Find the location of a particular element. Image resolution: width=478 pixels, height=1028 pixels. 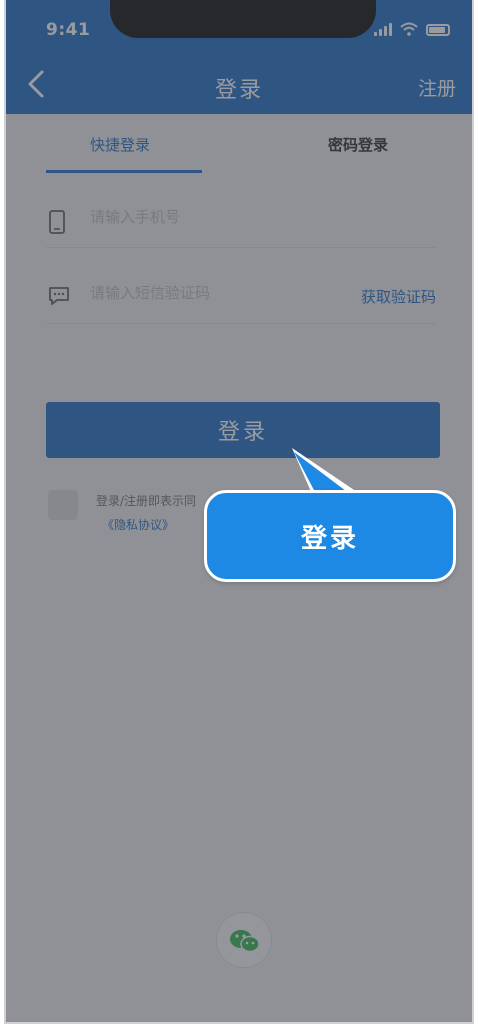

wechat-icon is located at coordinates (245, 941).